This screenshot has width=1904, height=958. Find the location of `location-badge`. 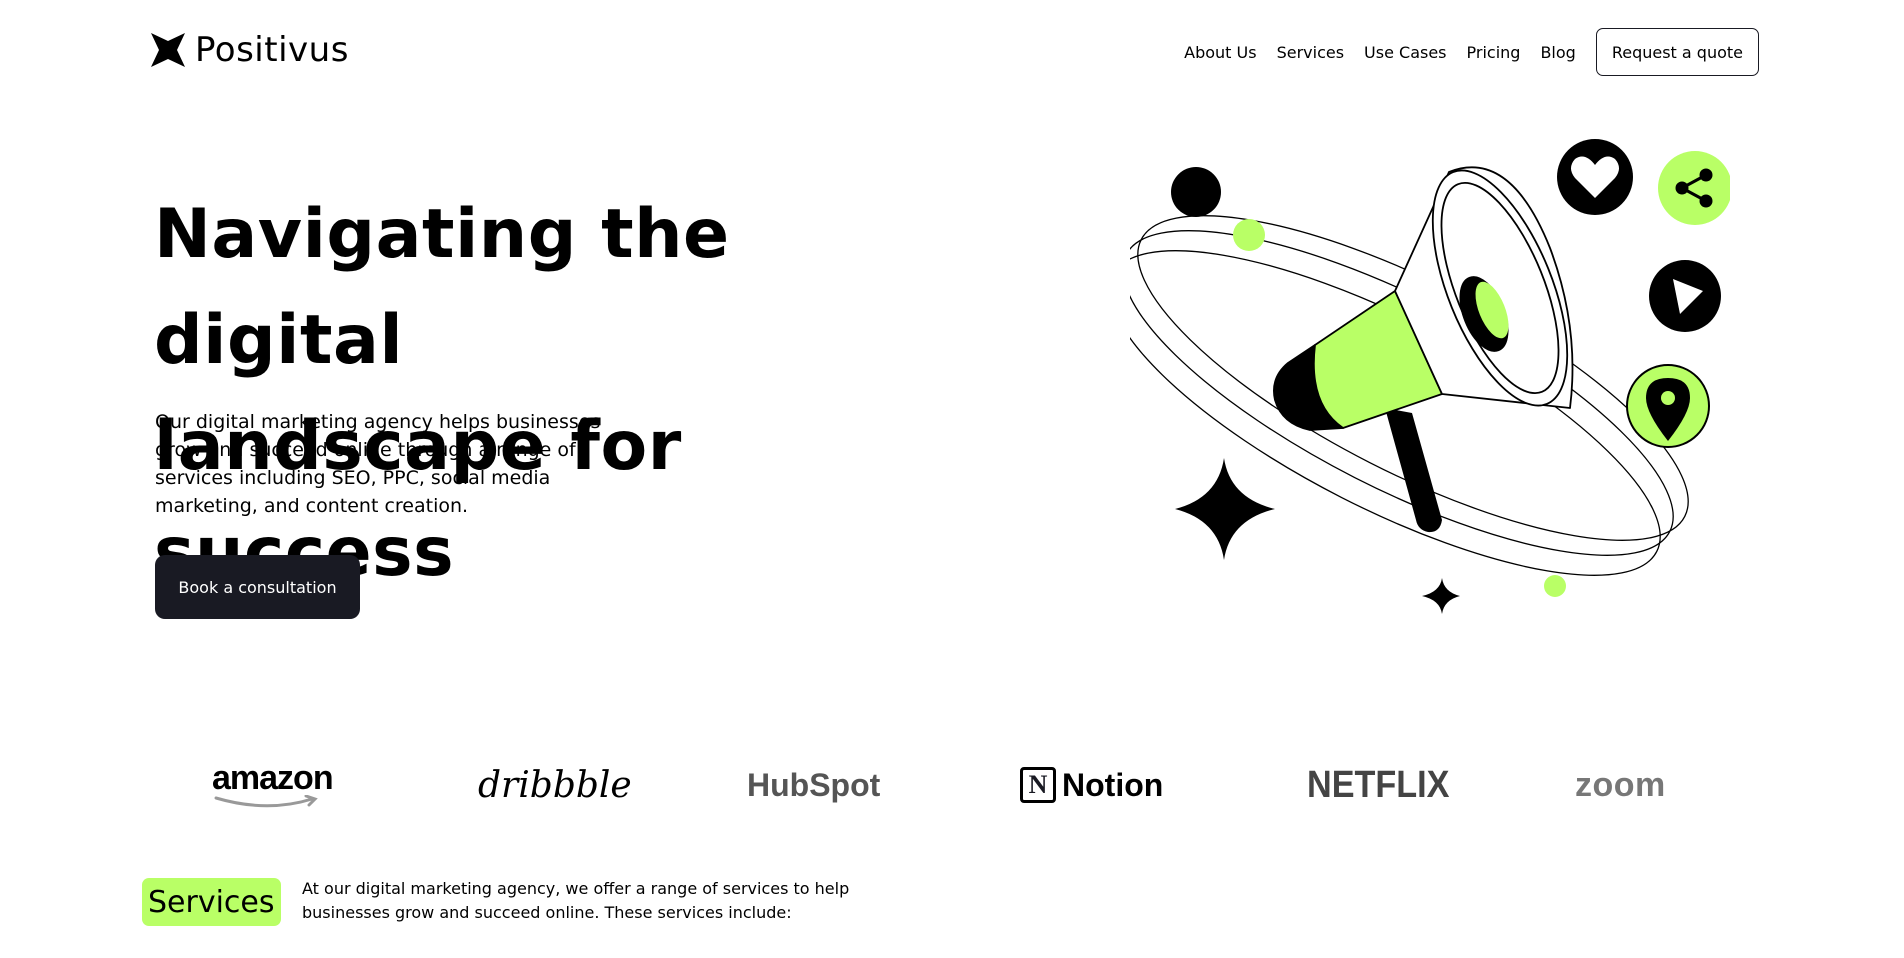

location-badge is located at coordinates (1668, 406).